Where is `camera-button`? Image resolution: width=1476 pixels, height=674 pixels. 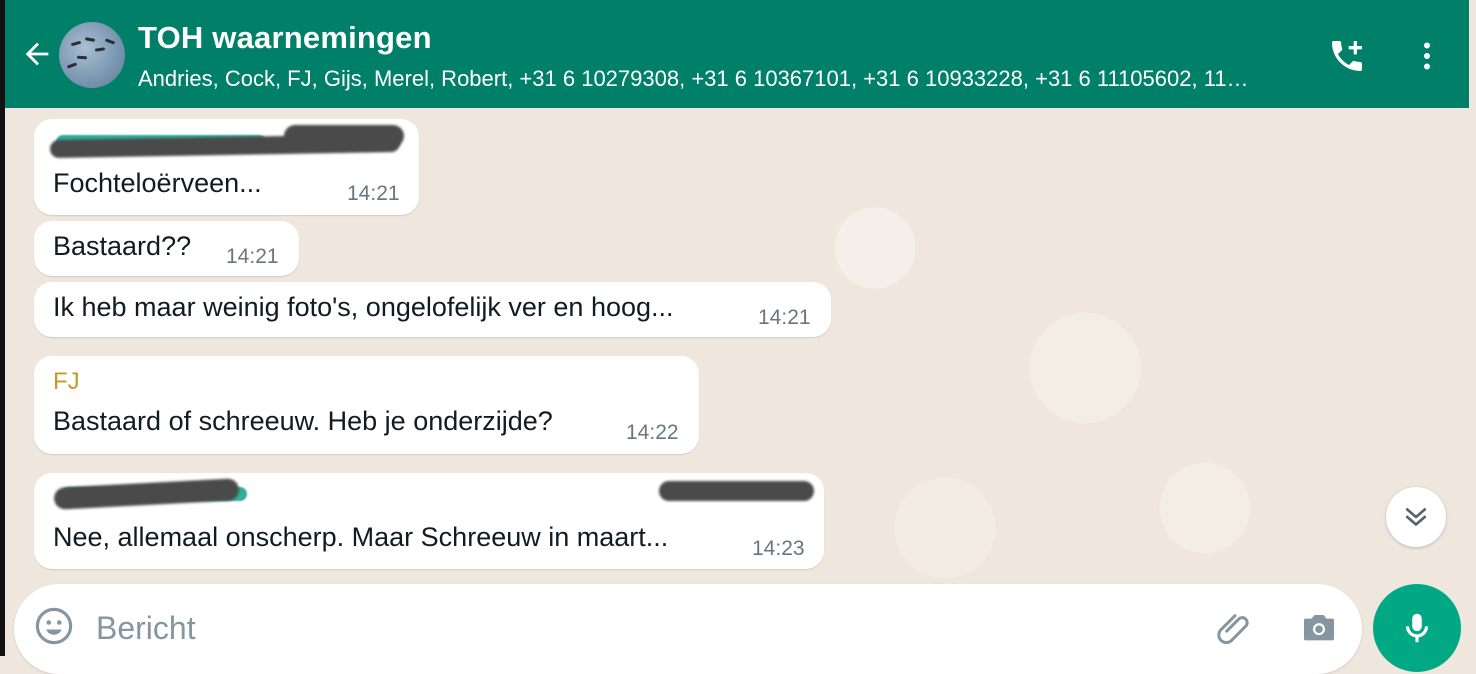
camera-button is located at coordinates (1319, 627).